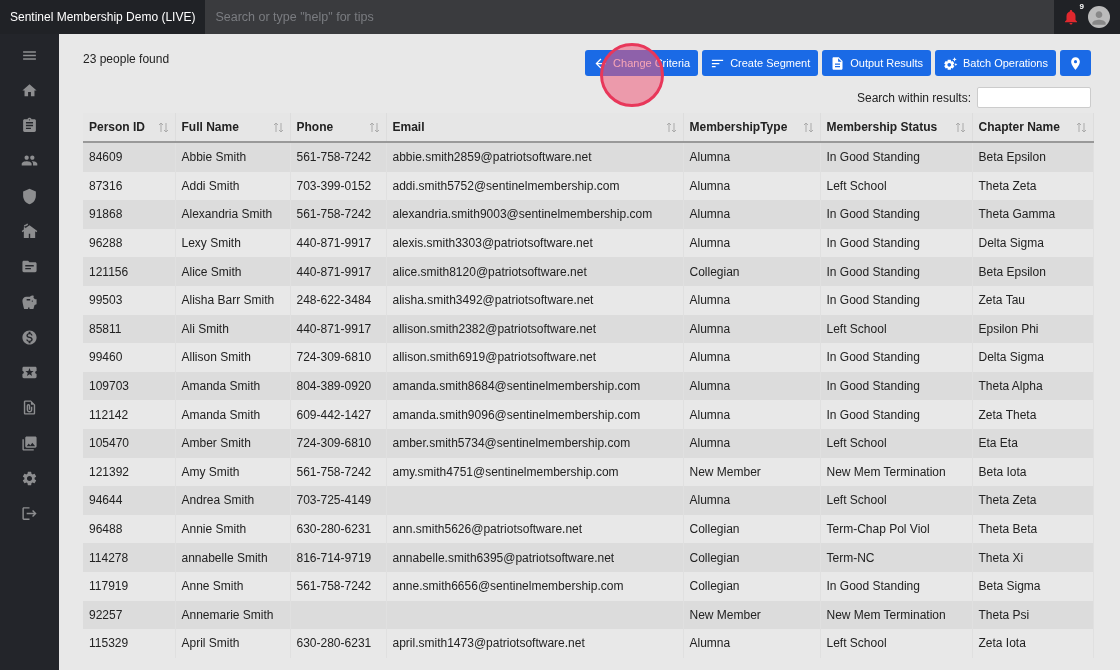 The image size is (1120, 670). I want to click on table-cell: amber.smith5734@sentinelmembership.com, so click(534, 443).